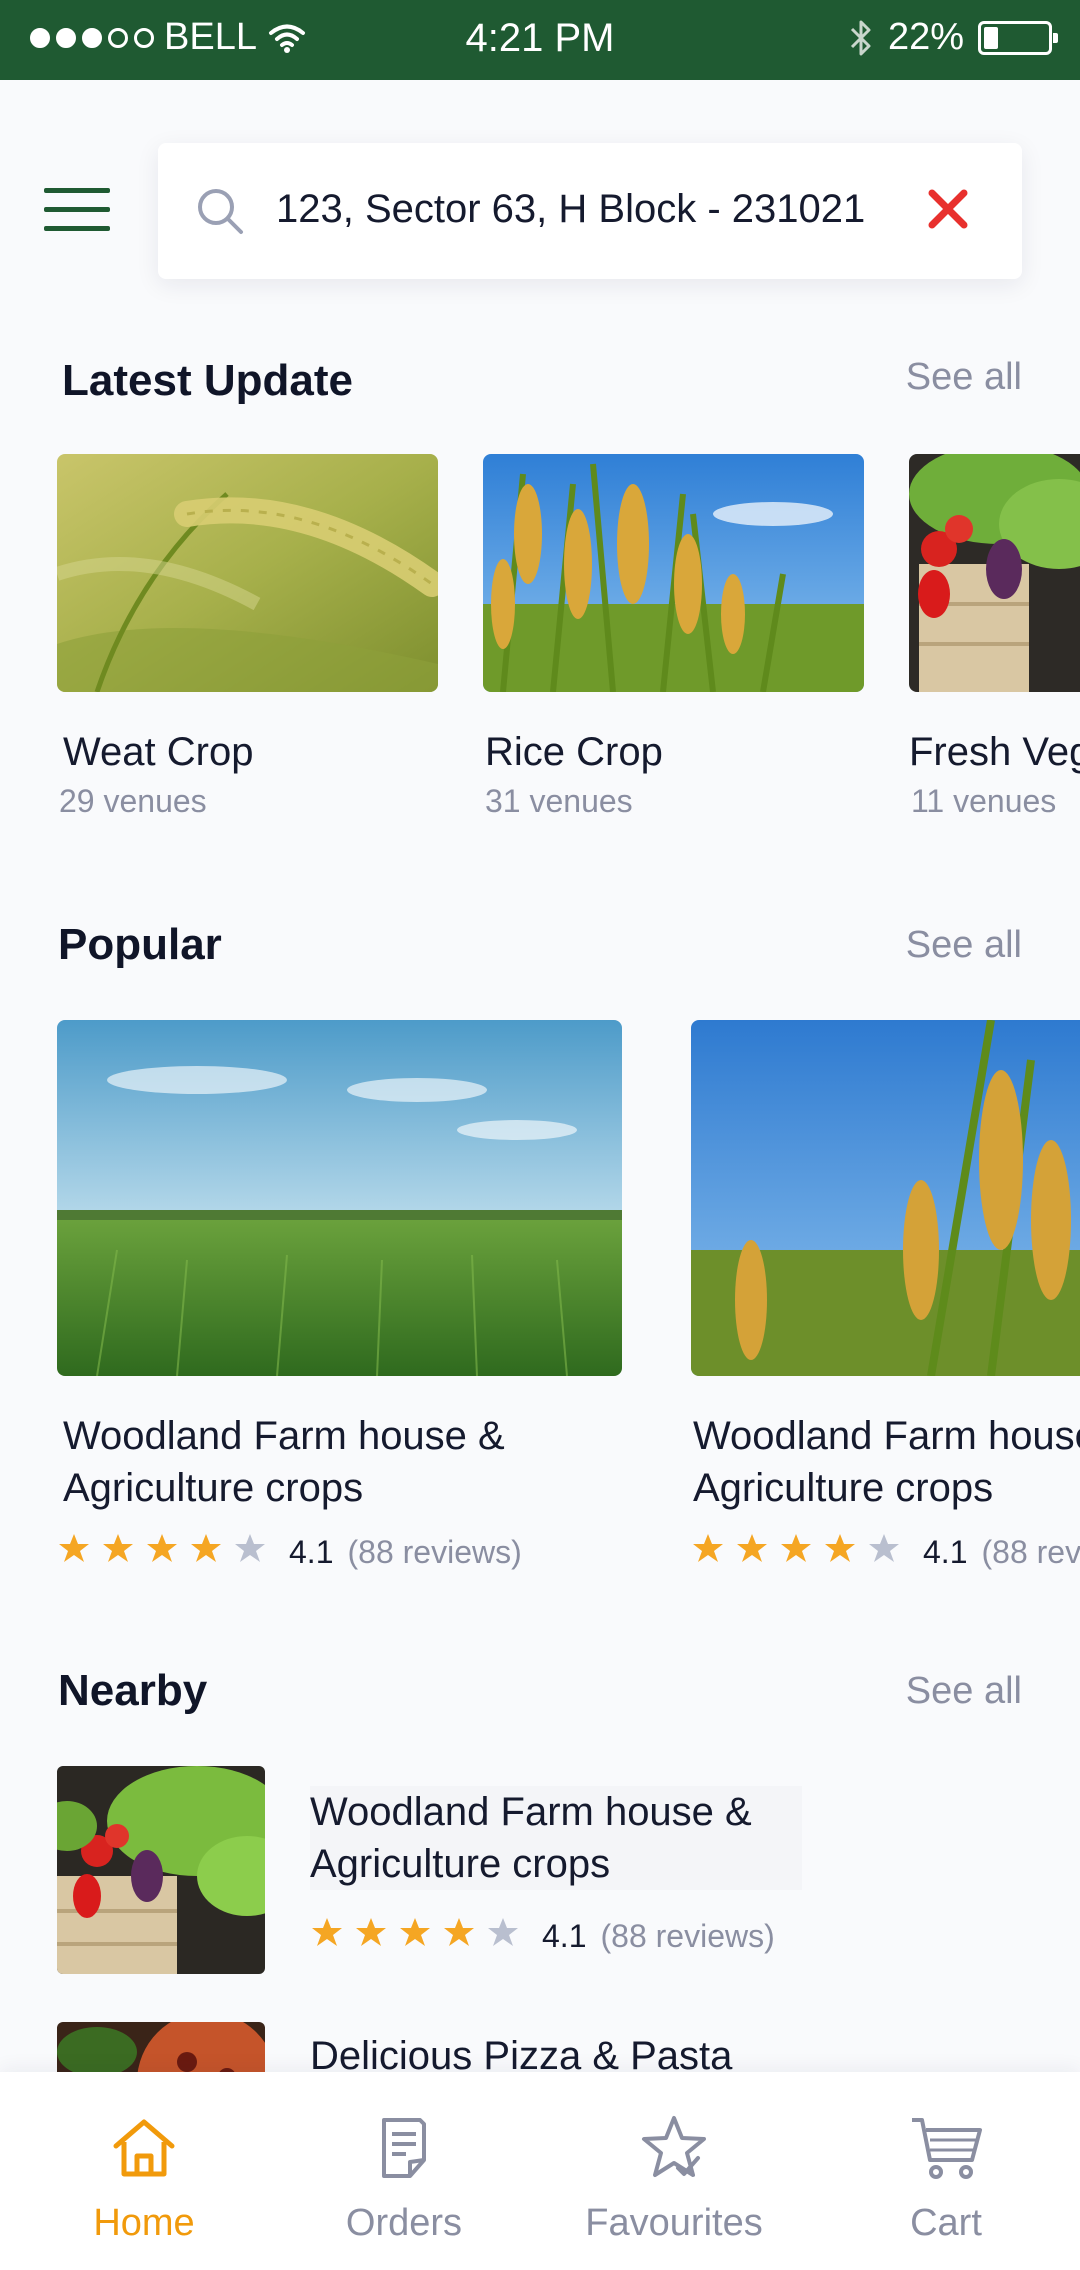 Image resolution: width=1080 pixels, height=2270 pixels. Describe the element at coordinates (247, 573) in the screenshot. I see `wheat-crop-image` at that location.